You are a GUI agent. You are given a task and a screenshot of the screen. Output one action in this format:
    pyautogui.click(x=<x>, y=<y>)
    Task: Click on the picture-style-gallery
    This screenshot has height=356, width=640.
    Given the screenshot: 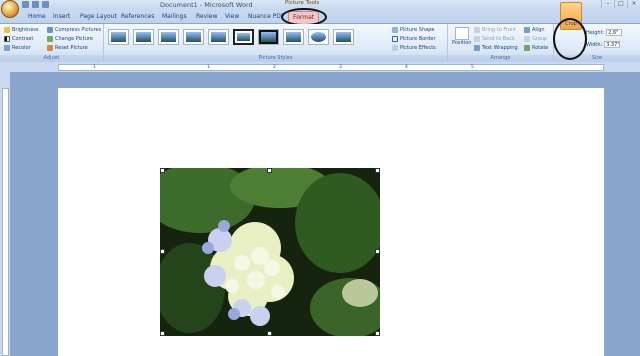 What is the action you would take?
    pyautogui.click(x=231, y=37)
    